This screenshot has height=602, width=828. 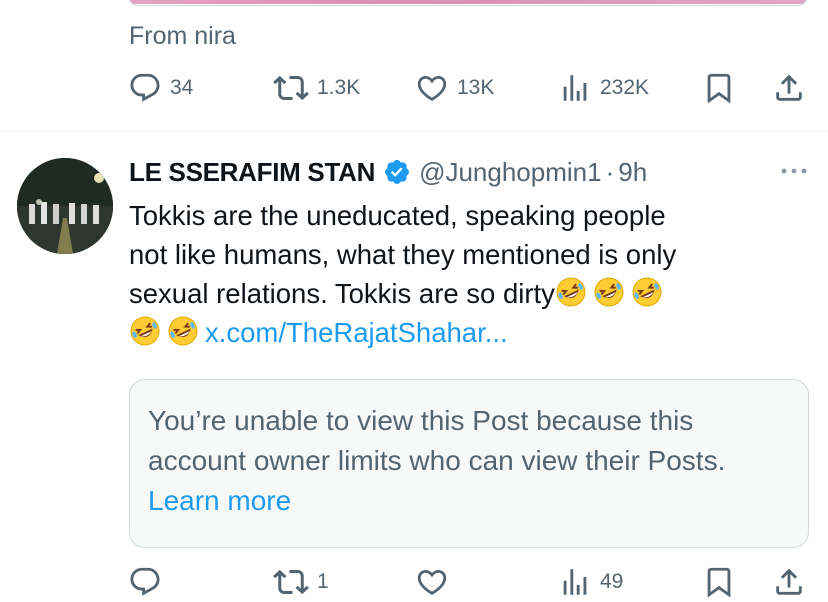 I want to click on post-header: LE SSERAFIM STAN @Junghopmin1 · 9h, so click(x=388, y=172).